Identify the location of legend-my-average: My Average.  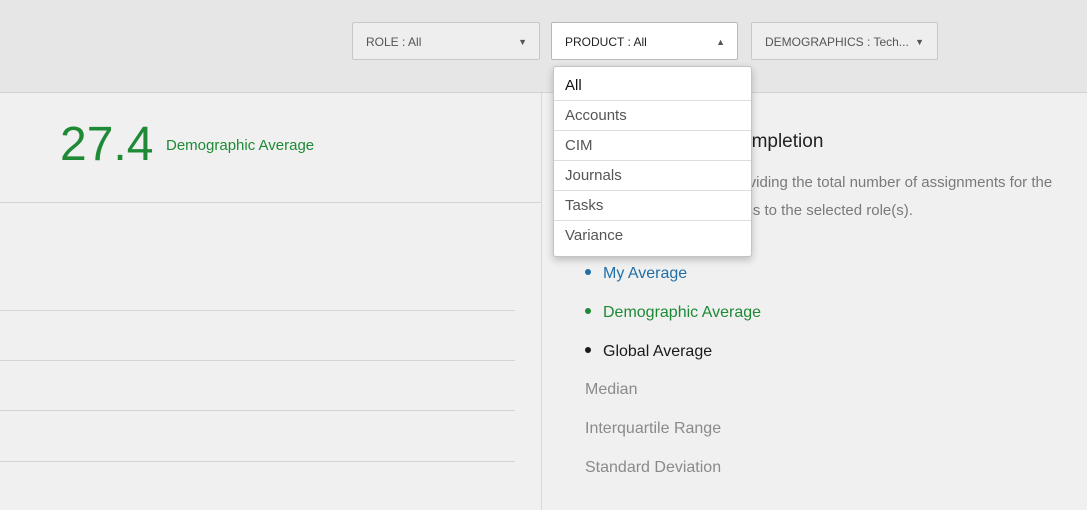
(636, 274).